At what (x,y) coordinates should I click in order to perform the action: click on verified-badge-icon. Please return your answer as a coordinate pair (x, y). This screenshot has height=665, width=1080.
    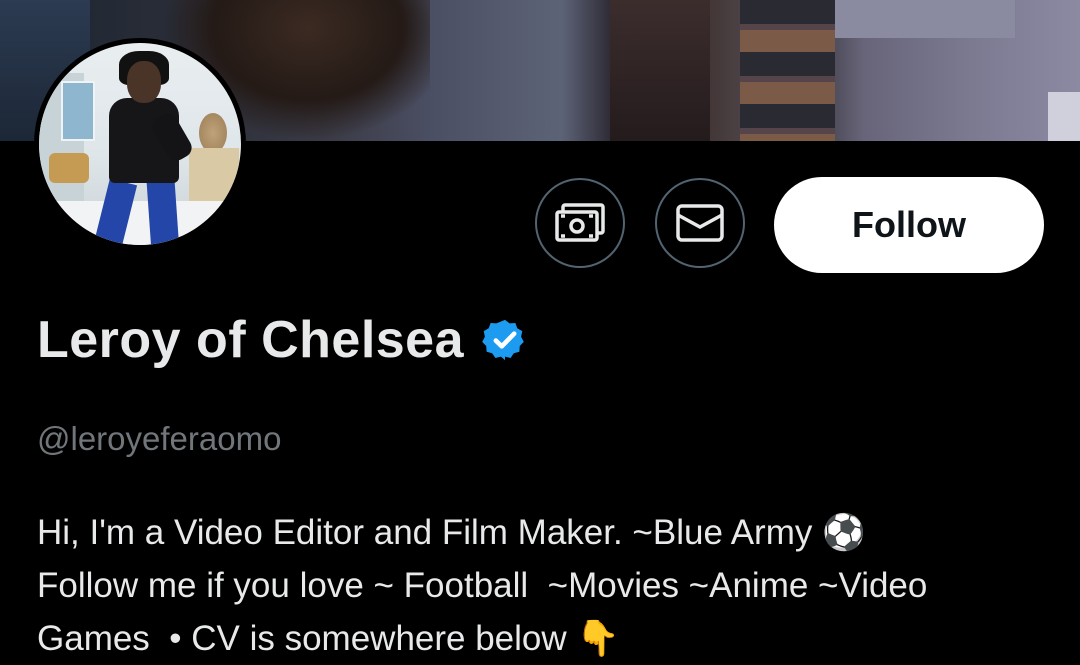
    Looking at the image, I should click on (505, 340).